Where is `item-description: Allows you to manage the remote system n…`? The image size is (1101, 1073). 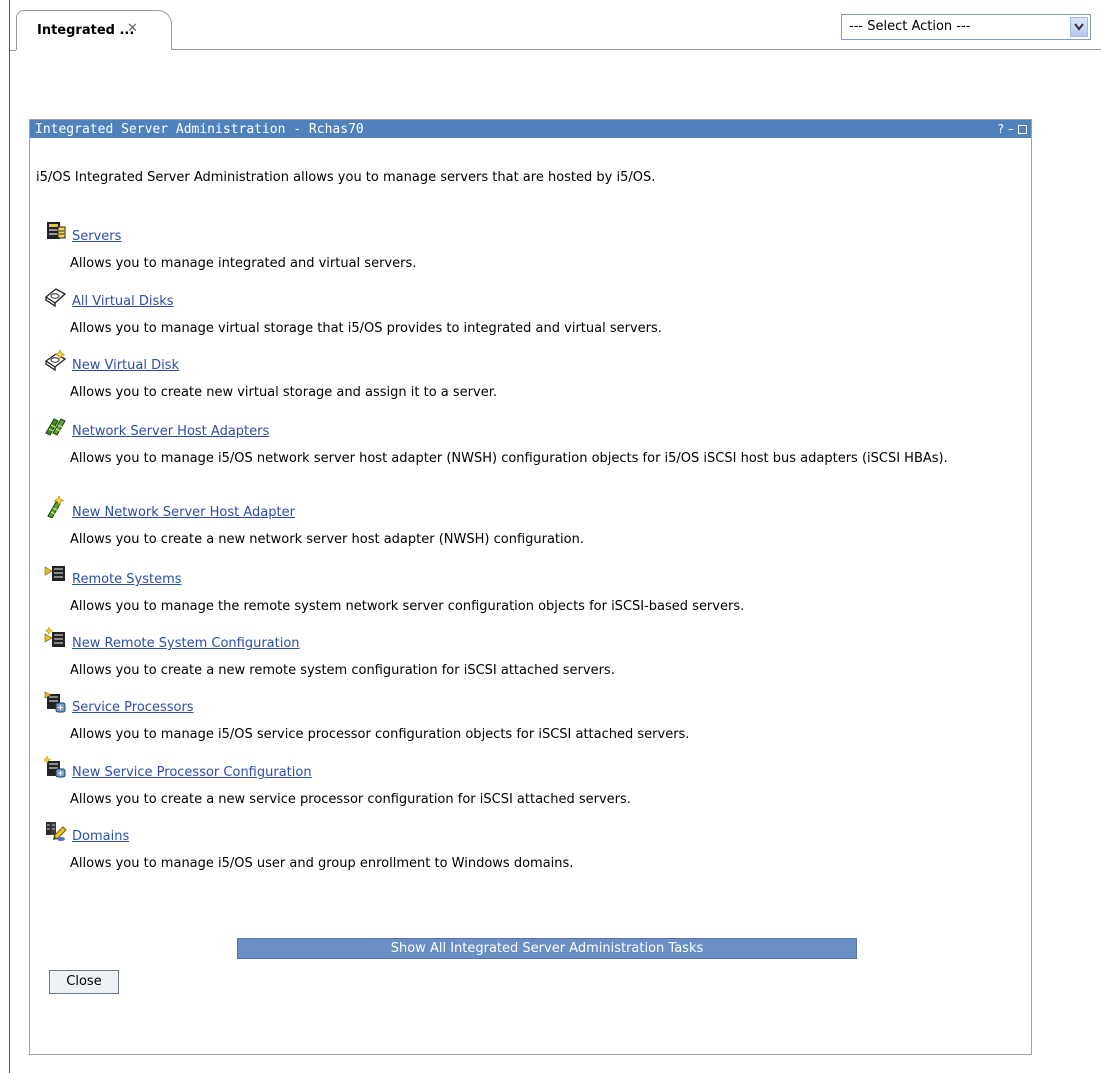
item-description: Allows you to manage the remote system n… is located at coordinates (407, 606).